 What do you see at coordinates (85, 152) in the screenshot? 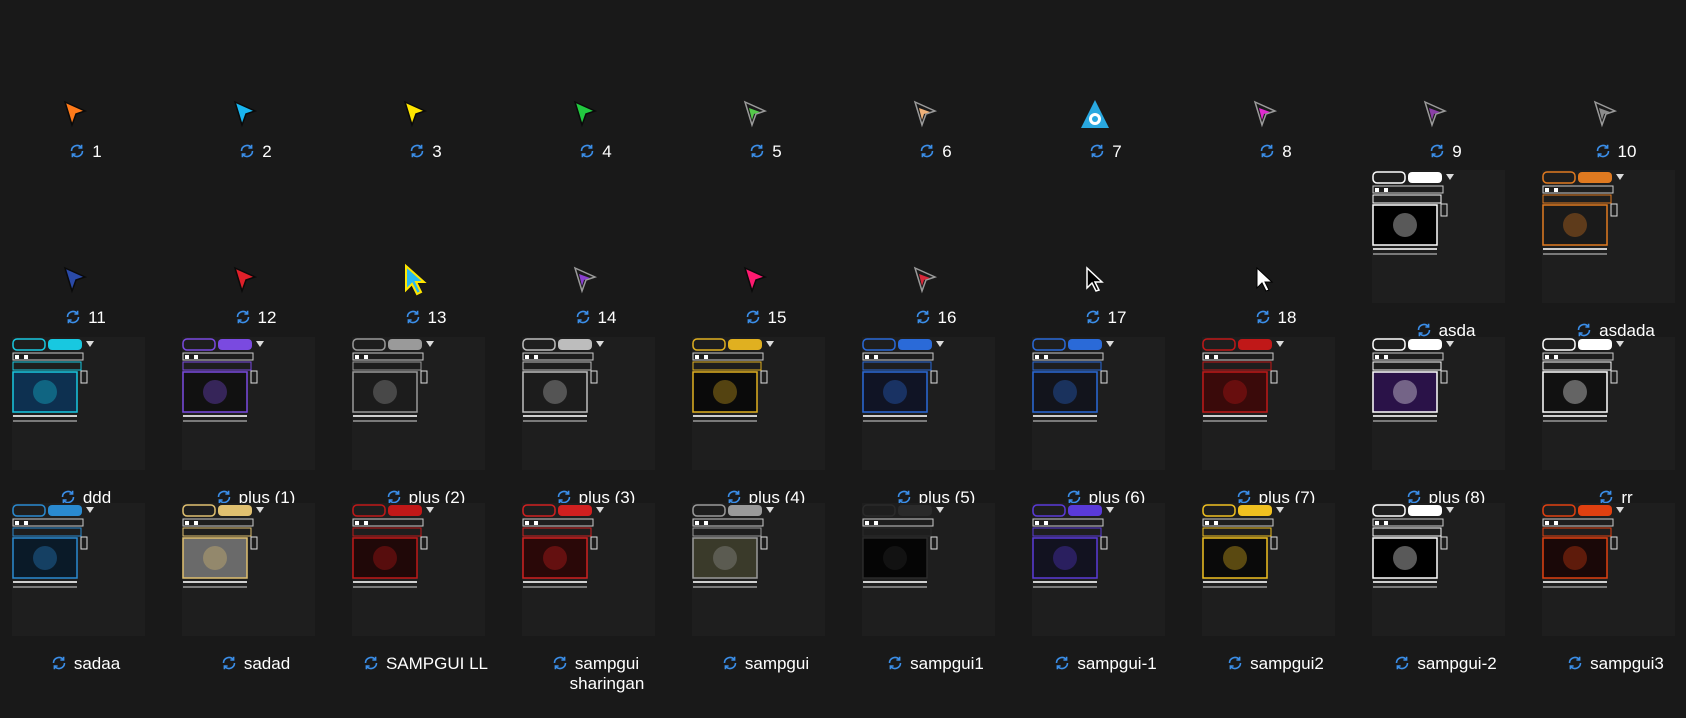
I see `file-name-label: 1` at bounding box center [85, 152].